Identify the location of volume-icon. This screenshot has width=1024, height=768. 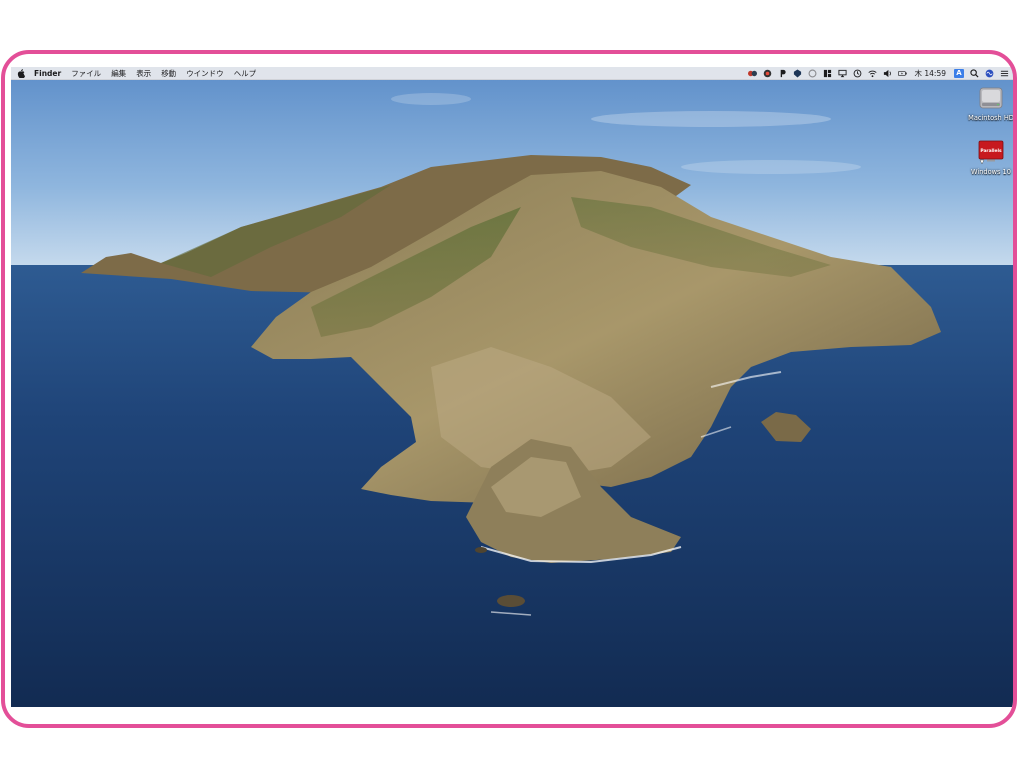
(887, 73).